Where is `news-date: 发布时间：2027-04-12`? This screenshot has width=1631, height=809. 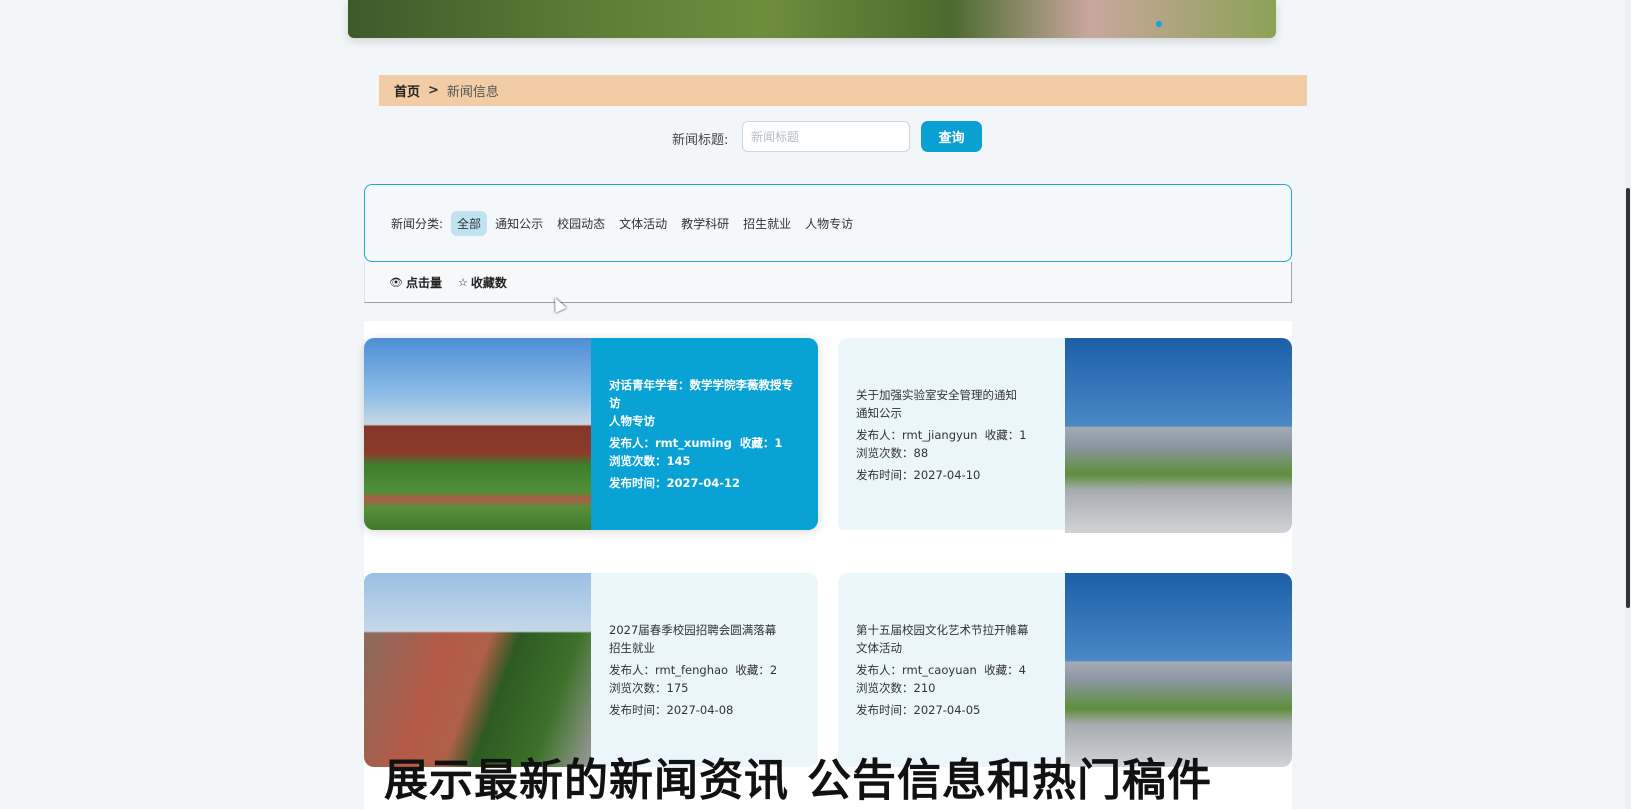 news-date: 发布时间：2027-04-12 is located at coordinates (675, 483).